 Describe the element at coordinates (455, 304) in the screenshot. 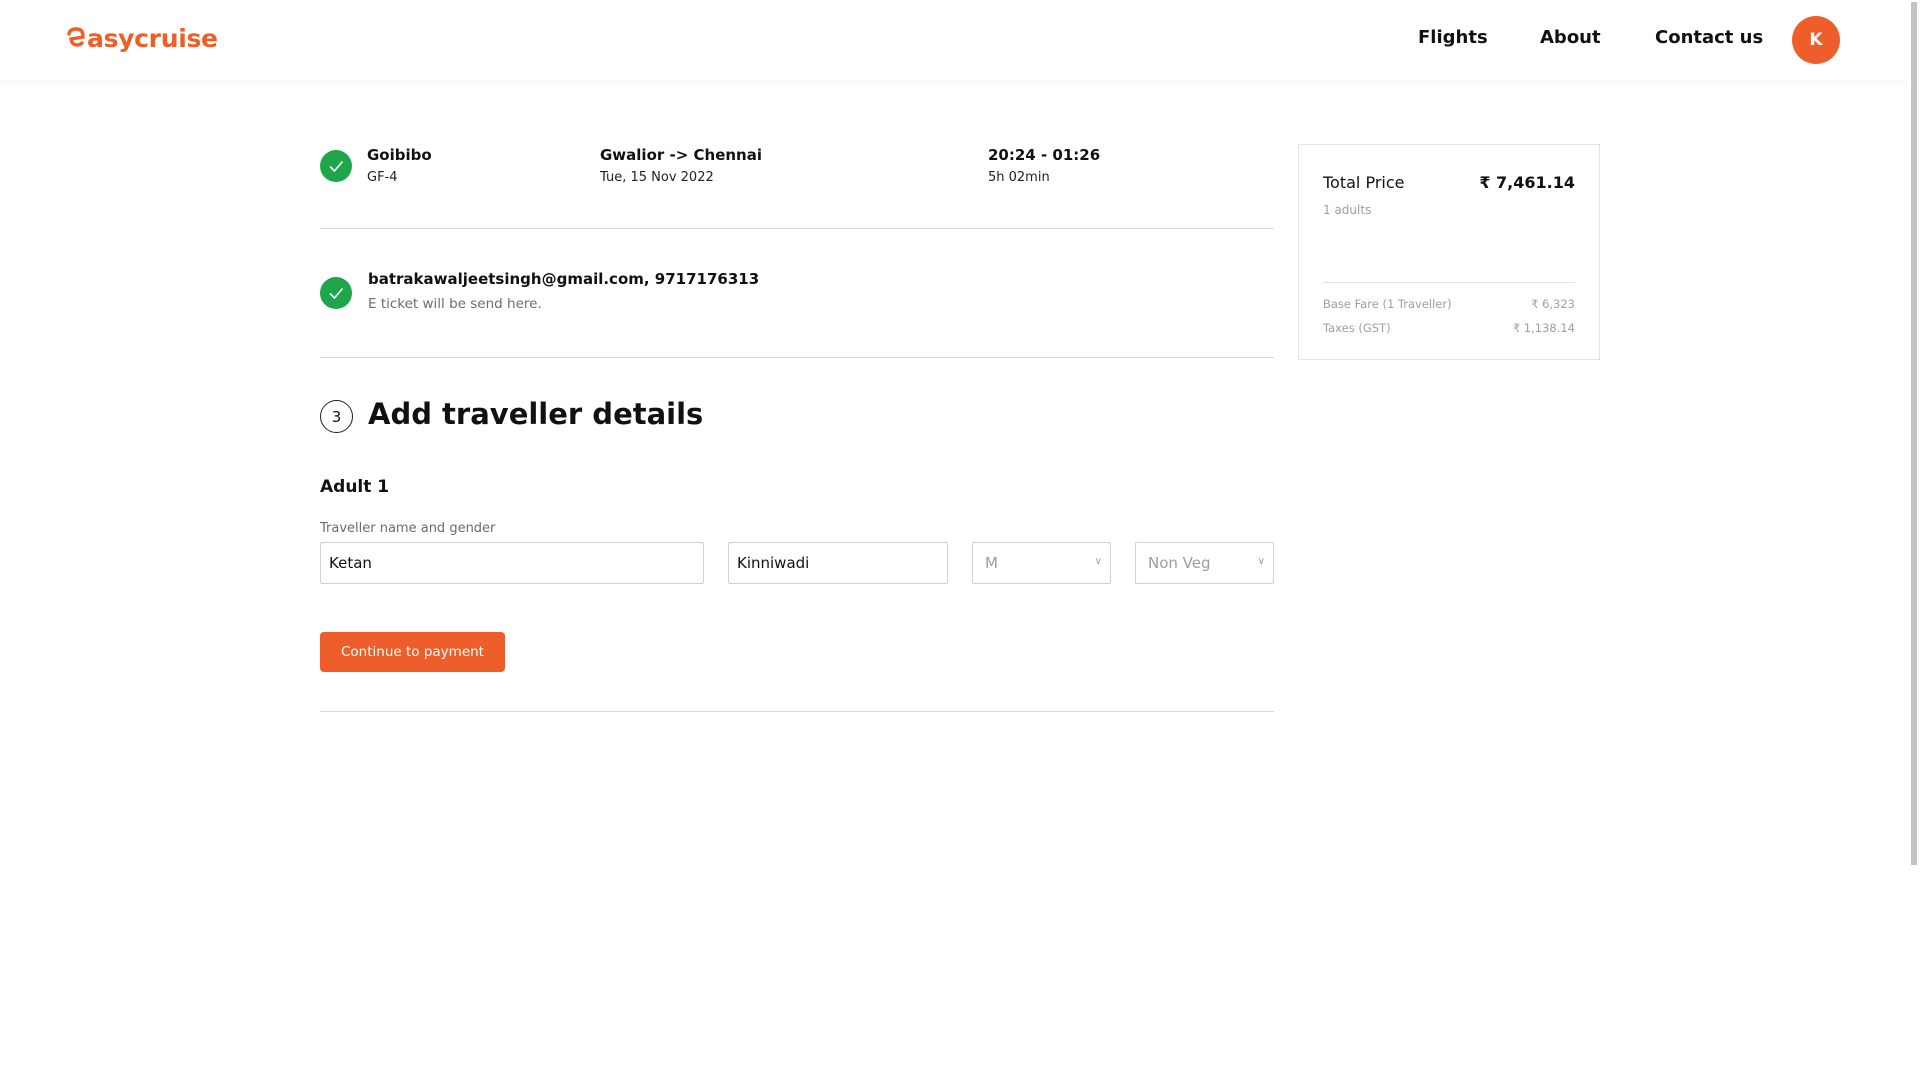

I see `eticket-note: E ticket will be send here.` at that location.